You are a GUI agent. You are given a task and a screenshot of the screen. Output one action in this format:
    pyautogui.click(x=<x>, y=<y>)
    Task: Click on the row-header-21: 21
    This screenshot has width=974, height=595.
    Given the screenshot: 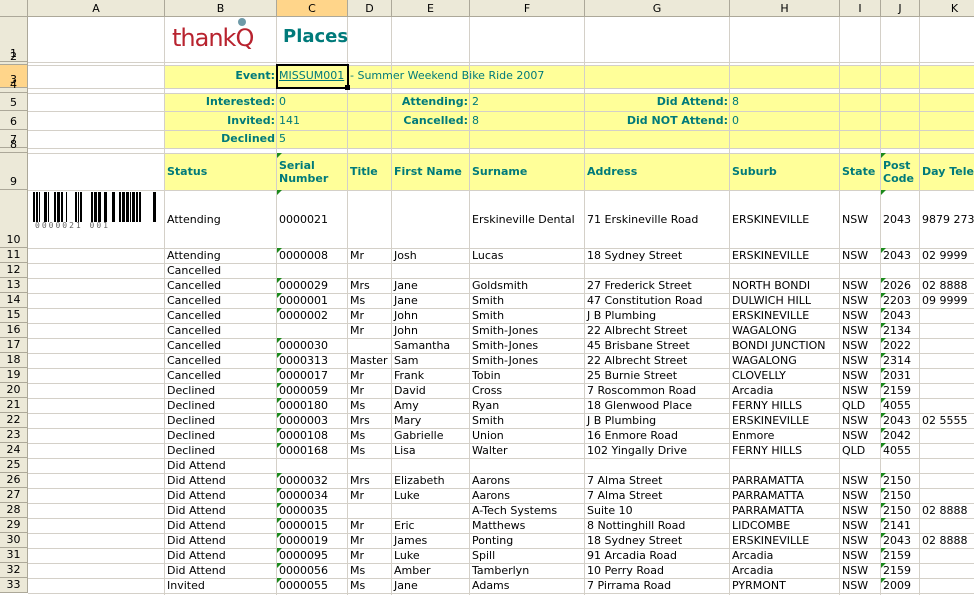 What is the action you would take?
    pyautogui.click(x=14, y=405)
    